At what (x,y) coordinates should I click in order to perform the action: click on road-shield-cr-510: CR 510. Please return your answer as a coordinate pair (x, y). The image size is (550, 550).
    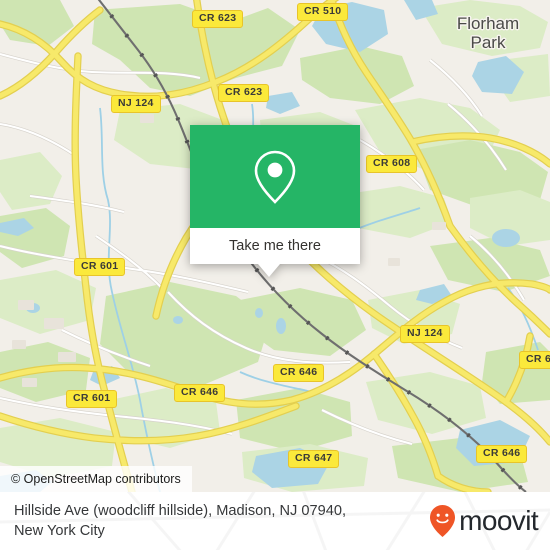
    Looking at the image, I should click on (323, 12).